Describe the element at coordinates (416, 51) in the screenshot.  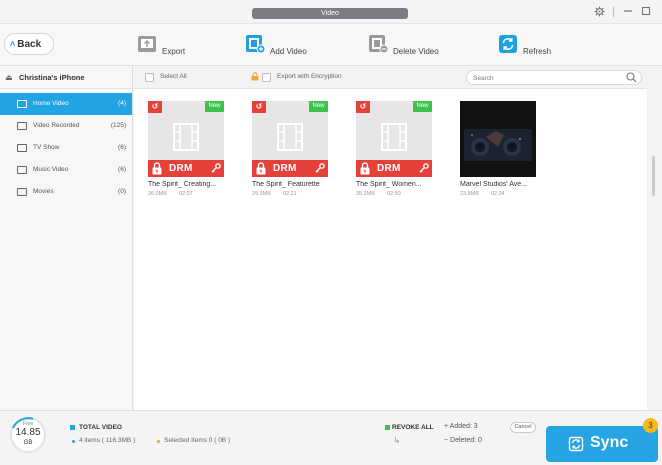
I see `delete-video-label: Delete Video` at that location.